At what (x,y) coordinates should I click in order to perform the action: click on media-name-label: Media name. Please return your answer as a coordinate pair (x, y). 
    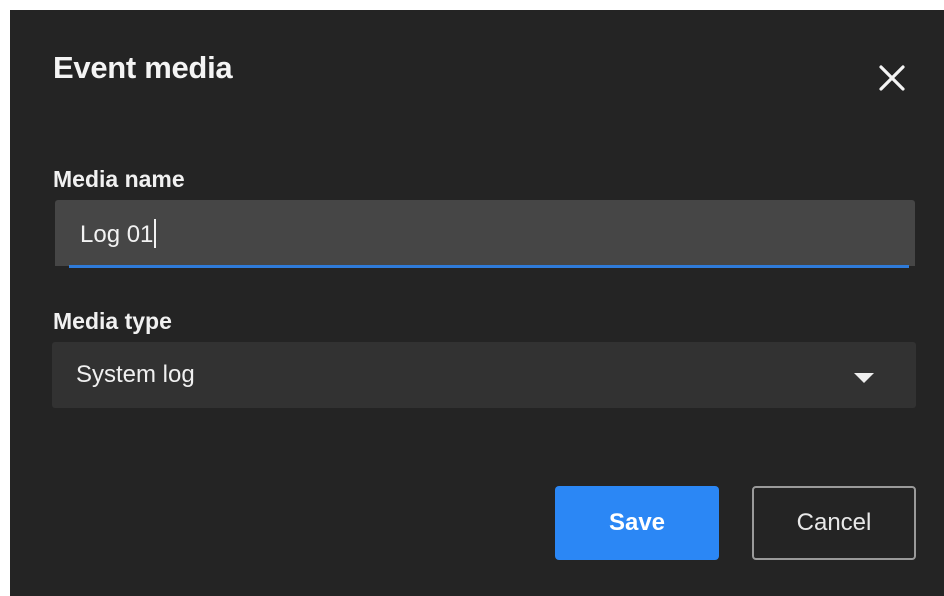
    Looking at the image, I should click on (119, 179).